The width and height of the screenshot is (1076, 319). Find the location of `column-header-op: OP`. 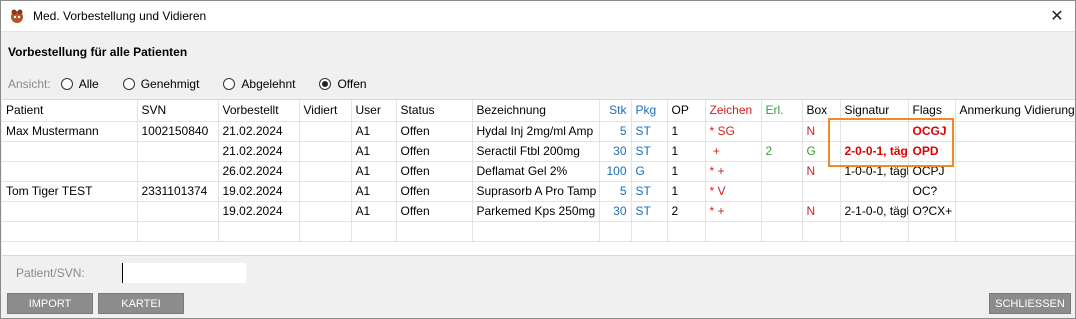

column-header-op: OP is located at coordinates (686, 111).